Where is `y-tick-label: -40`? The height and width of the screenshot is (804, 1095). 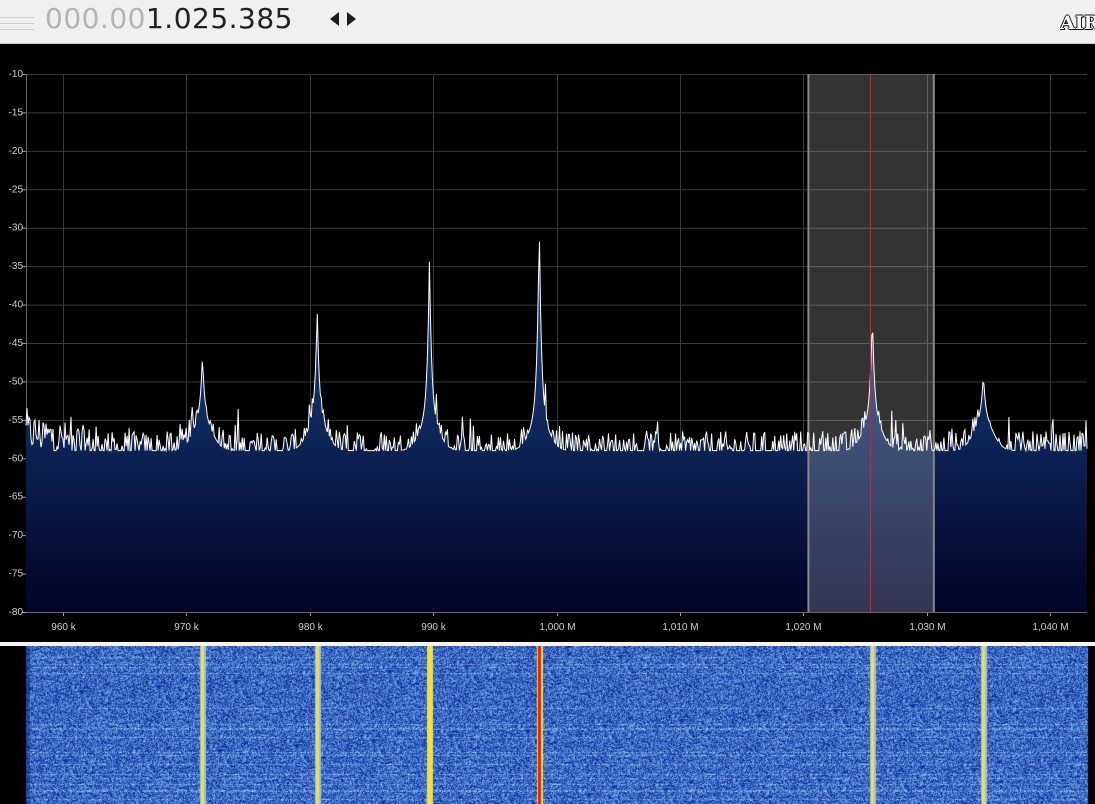
y-tick-label: -40 is located at coordinates (16, 305).